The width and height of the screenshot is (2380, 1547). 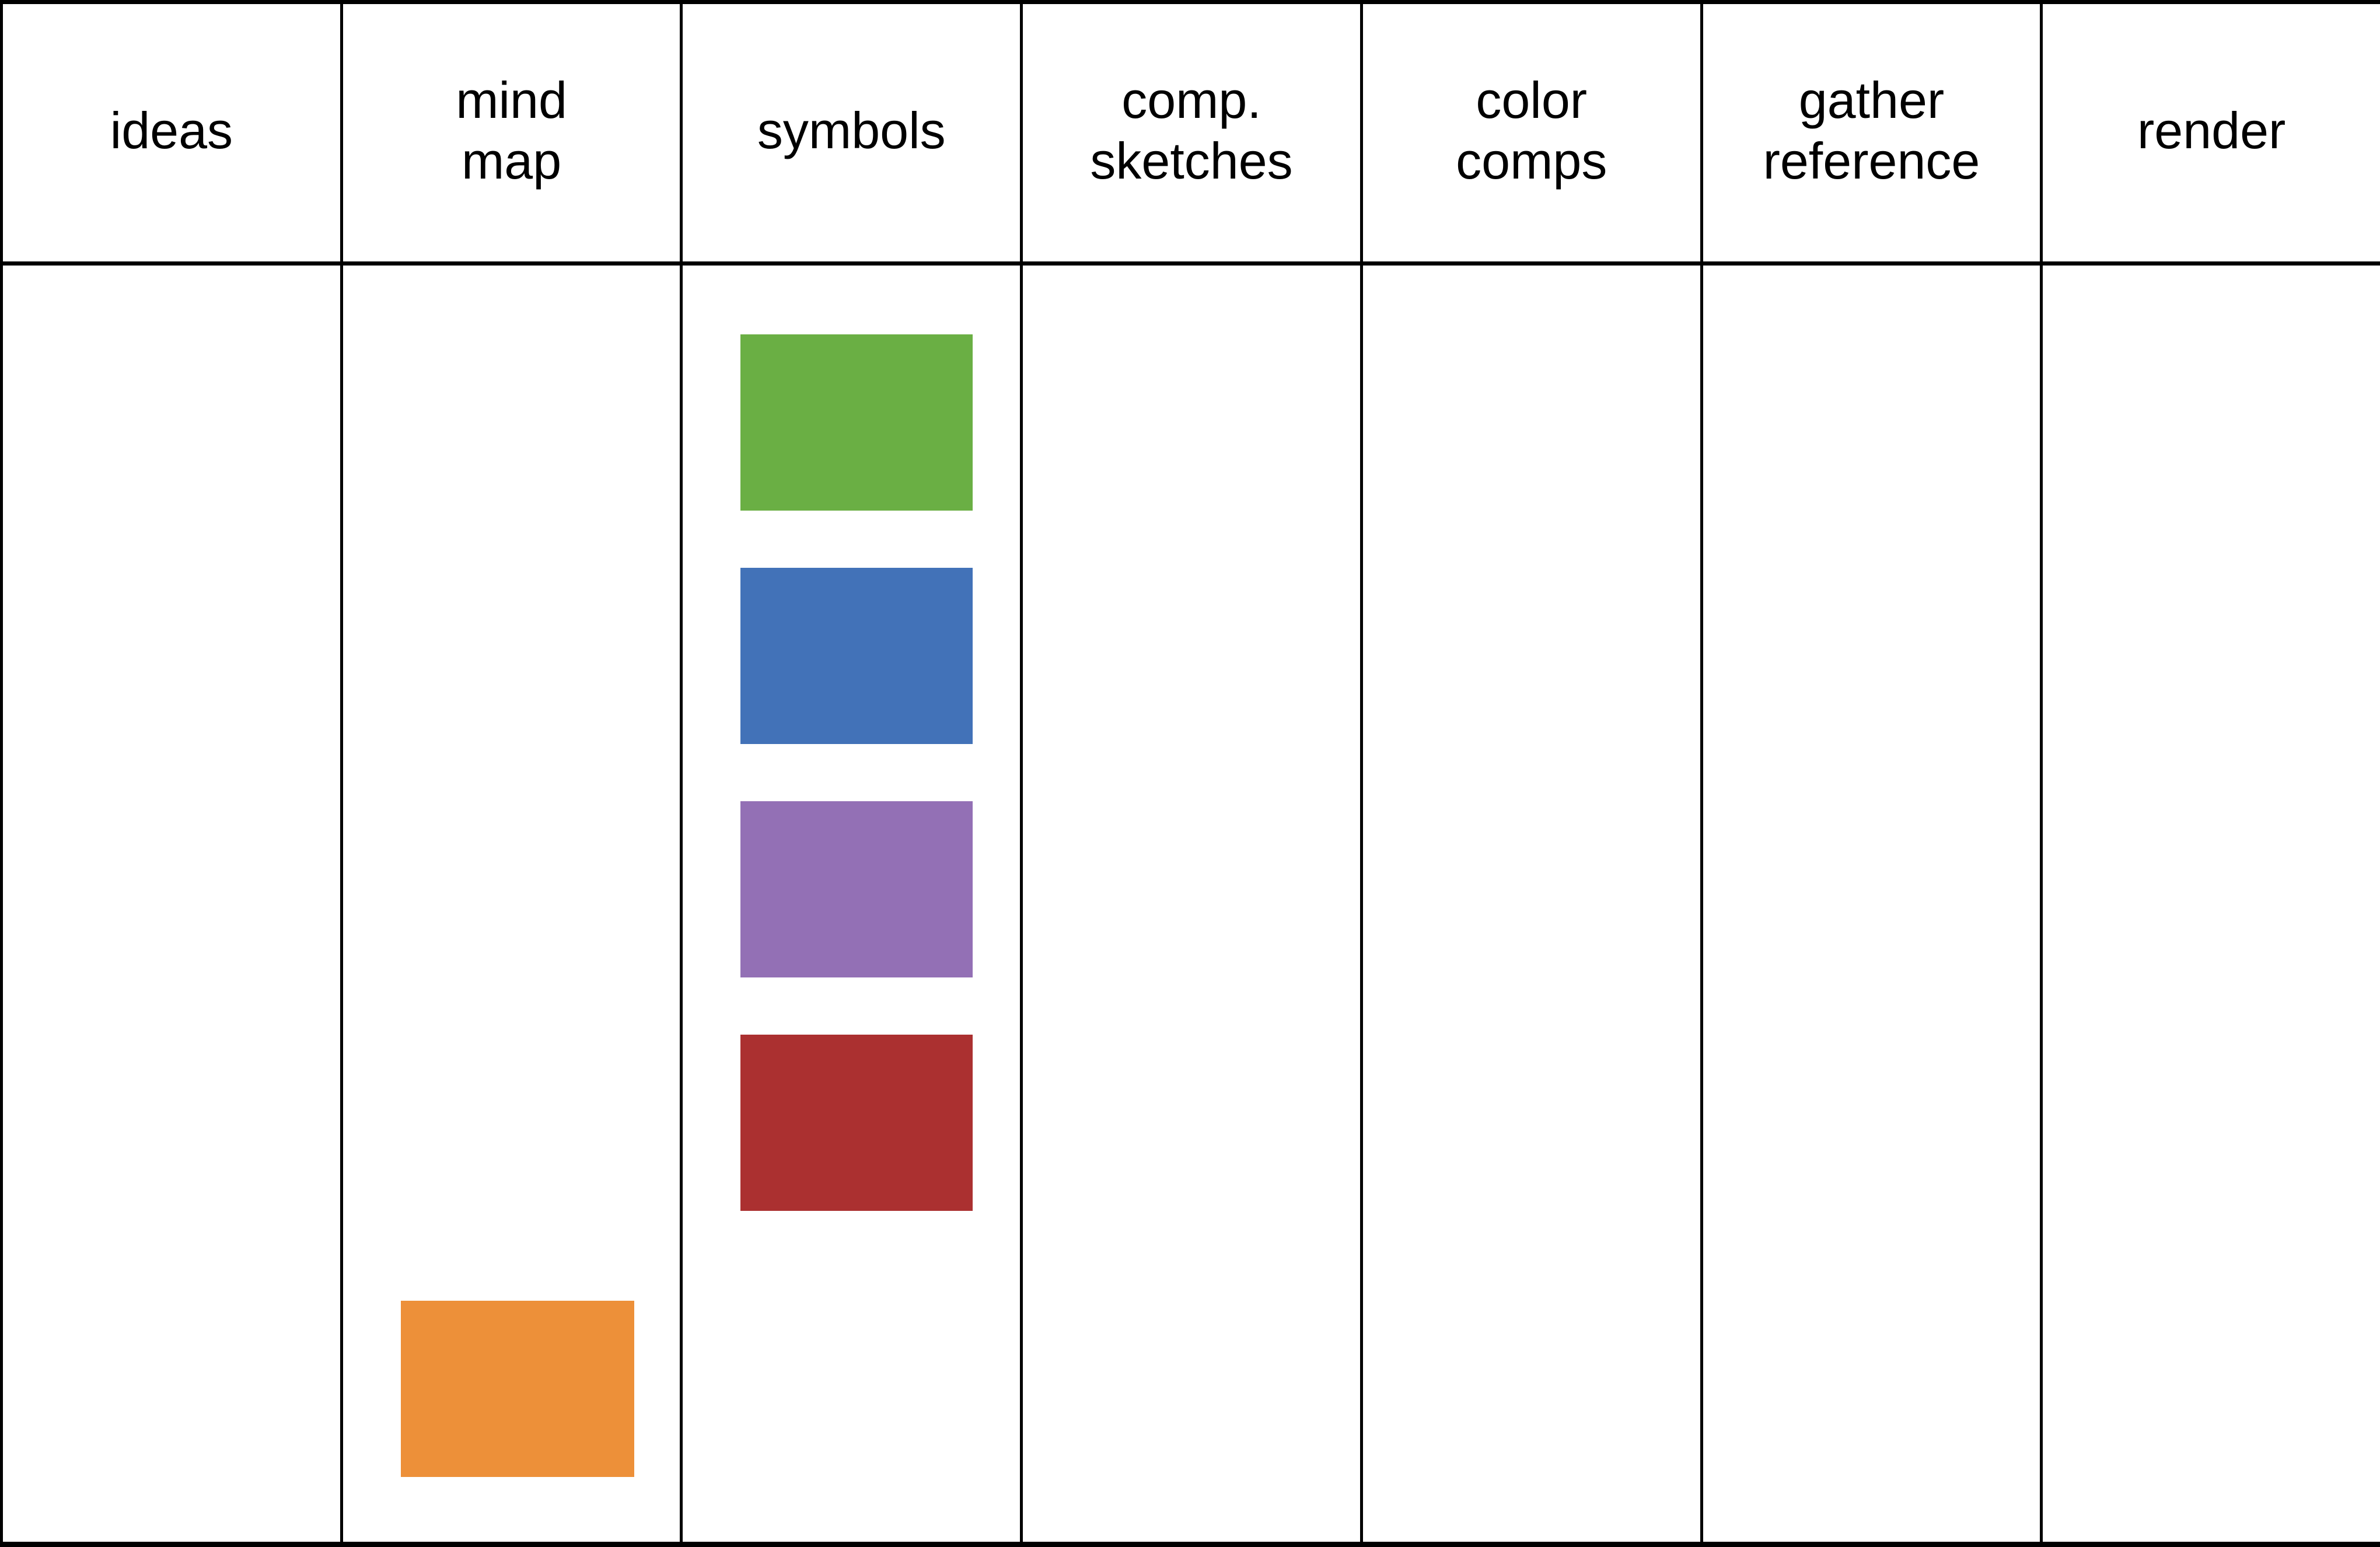 I want to click on column-comp-sketches: comp. sketches, so click(x=1193, y=773).